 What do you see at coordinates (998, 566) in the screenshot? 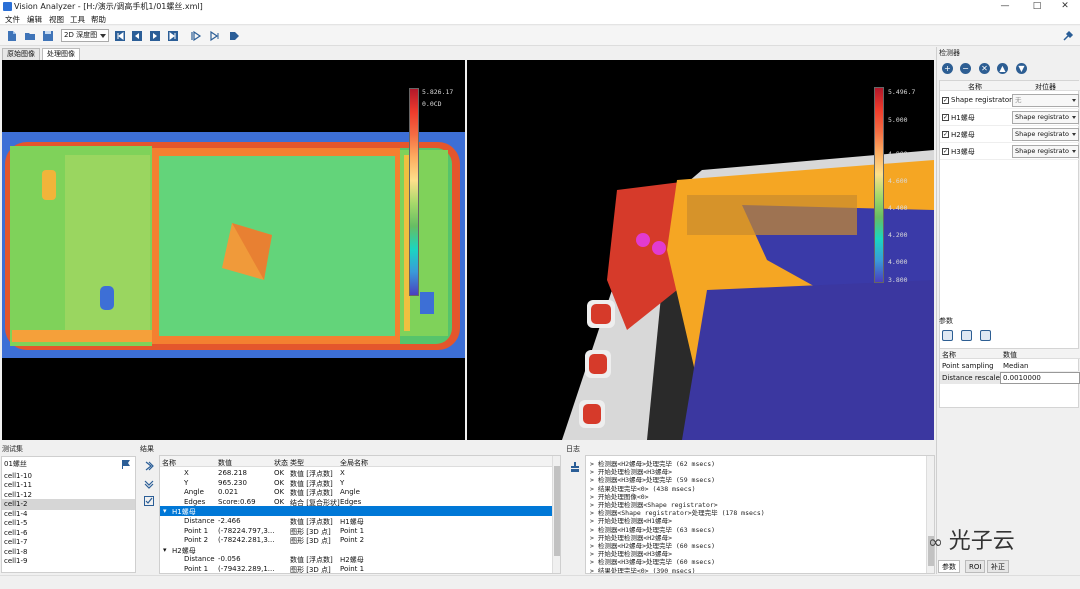
I see `tab-compensation: 补正` at bounding box center [998, 566].